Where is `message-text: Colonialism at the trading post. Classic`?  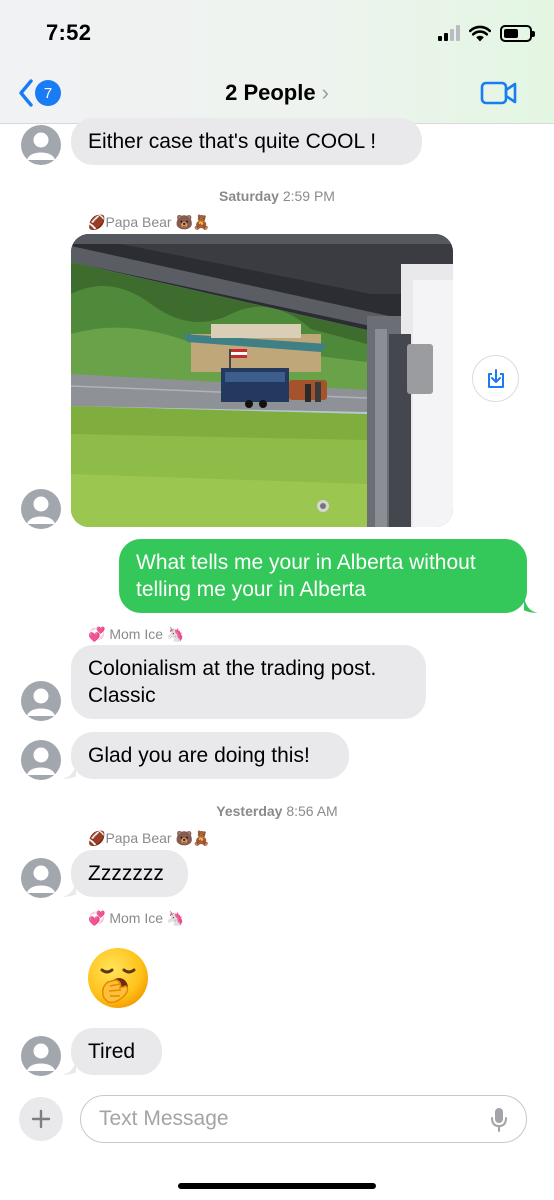
message-text: Colonialism at the trading post. Classic is located at coordinates (232, 682).